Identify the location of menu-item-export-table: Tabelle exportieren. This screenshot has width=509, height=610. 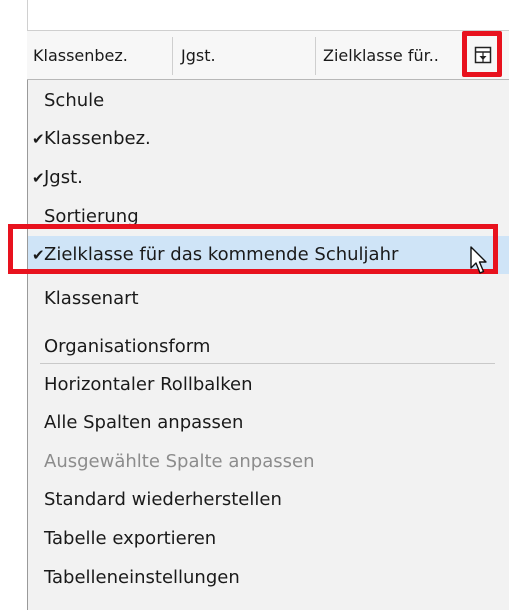
(268, 539).